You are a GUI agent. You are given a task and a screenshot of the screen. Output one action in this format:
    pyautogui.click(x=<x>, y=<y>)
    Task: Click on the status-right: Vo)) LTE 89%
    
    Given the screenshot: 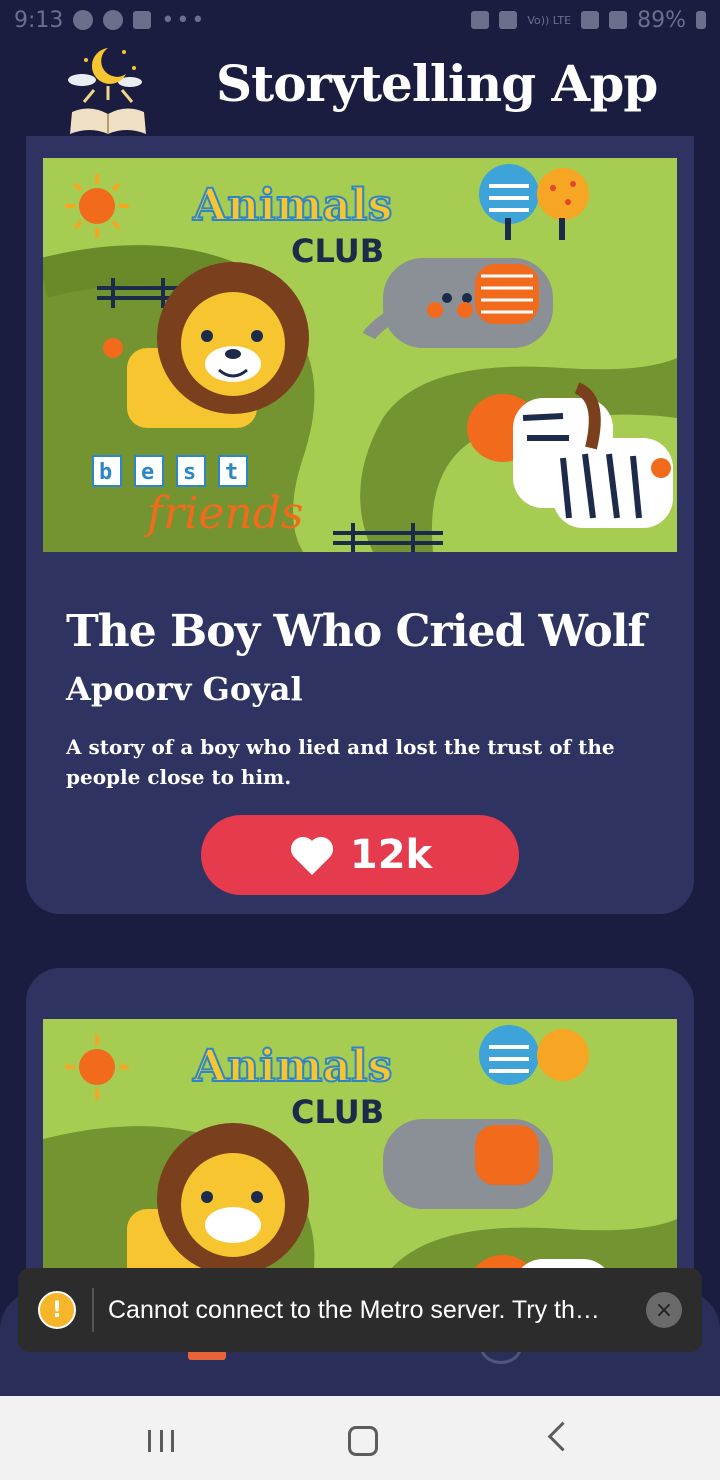 What is the action you would take?
    pyautogui.click(x=588, y=20)
    